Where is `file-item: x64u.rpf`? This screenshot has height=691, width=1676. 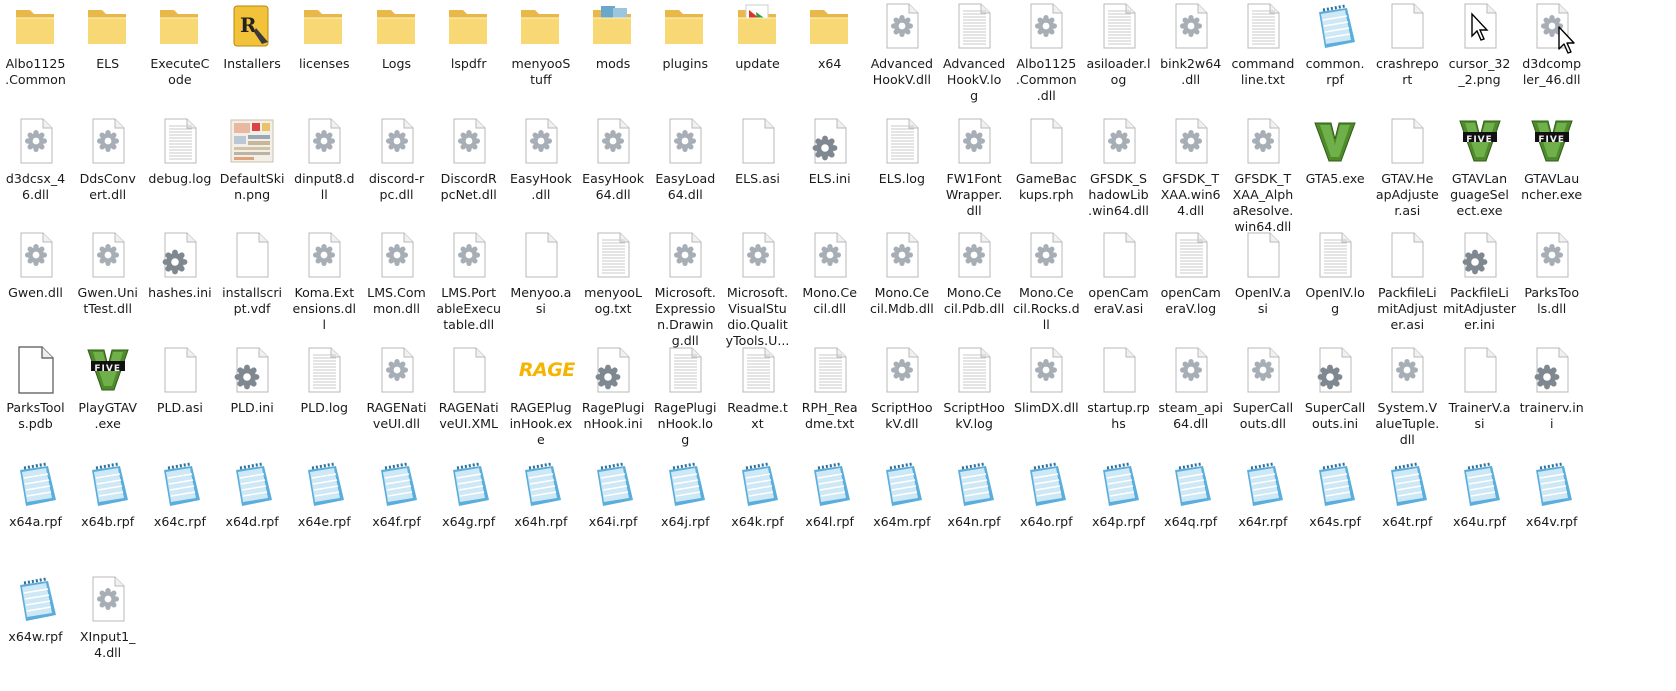 file-item: x64u.rpf is located at coordinates (1479, 512).